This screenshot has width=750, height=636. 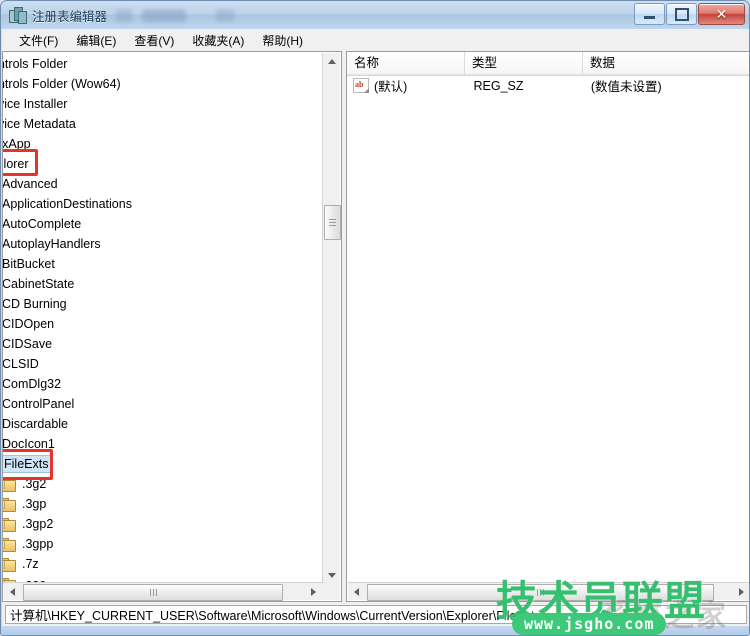 I want to click on close-button: ✕, so click(x=721, y=14).